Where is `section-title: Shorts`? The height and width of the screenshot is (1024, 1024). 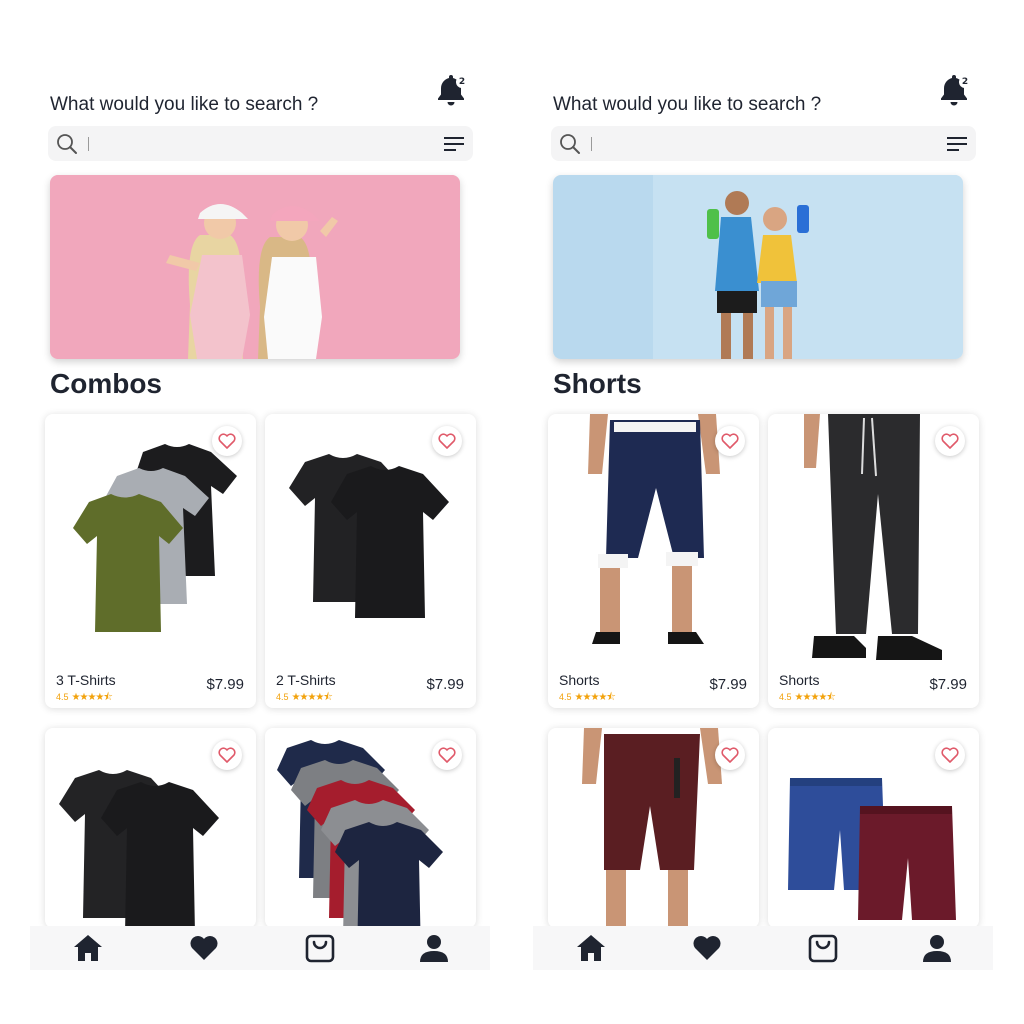
section-title: Shorts is located at coordinates (597, 383).